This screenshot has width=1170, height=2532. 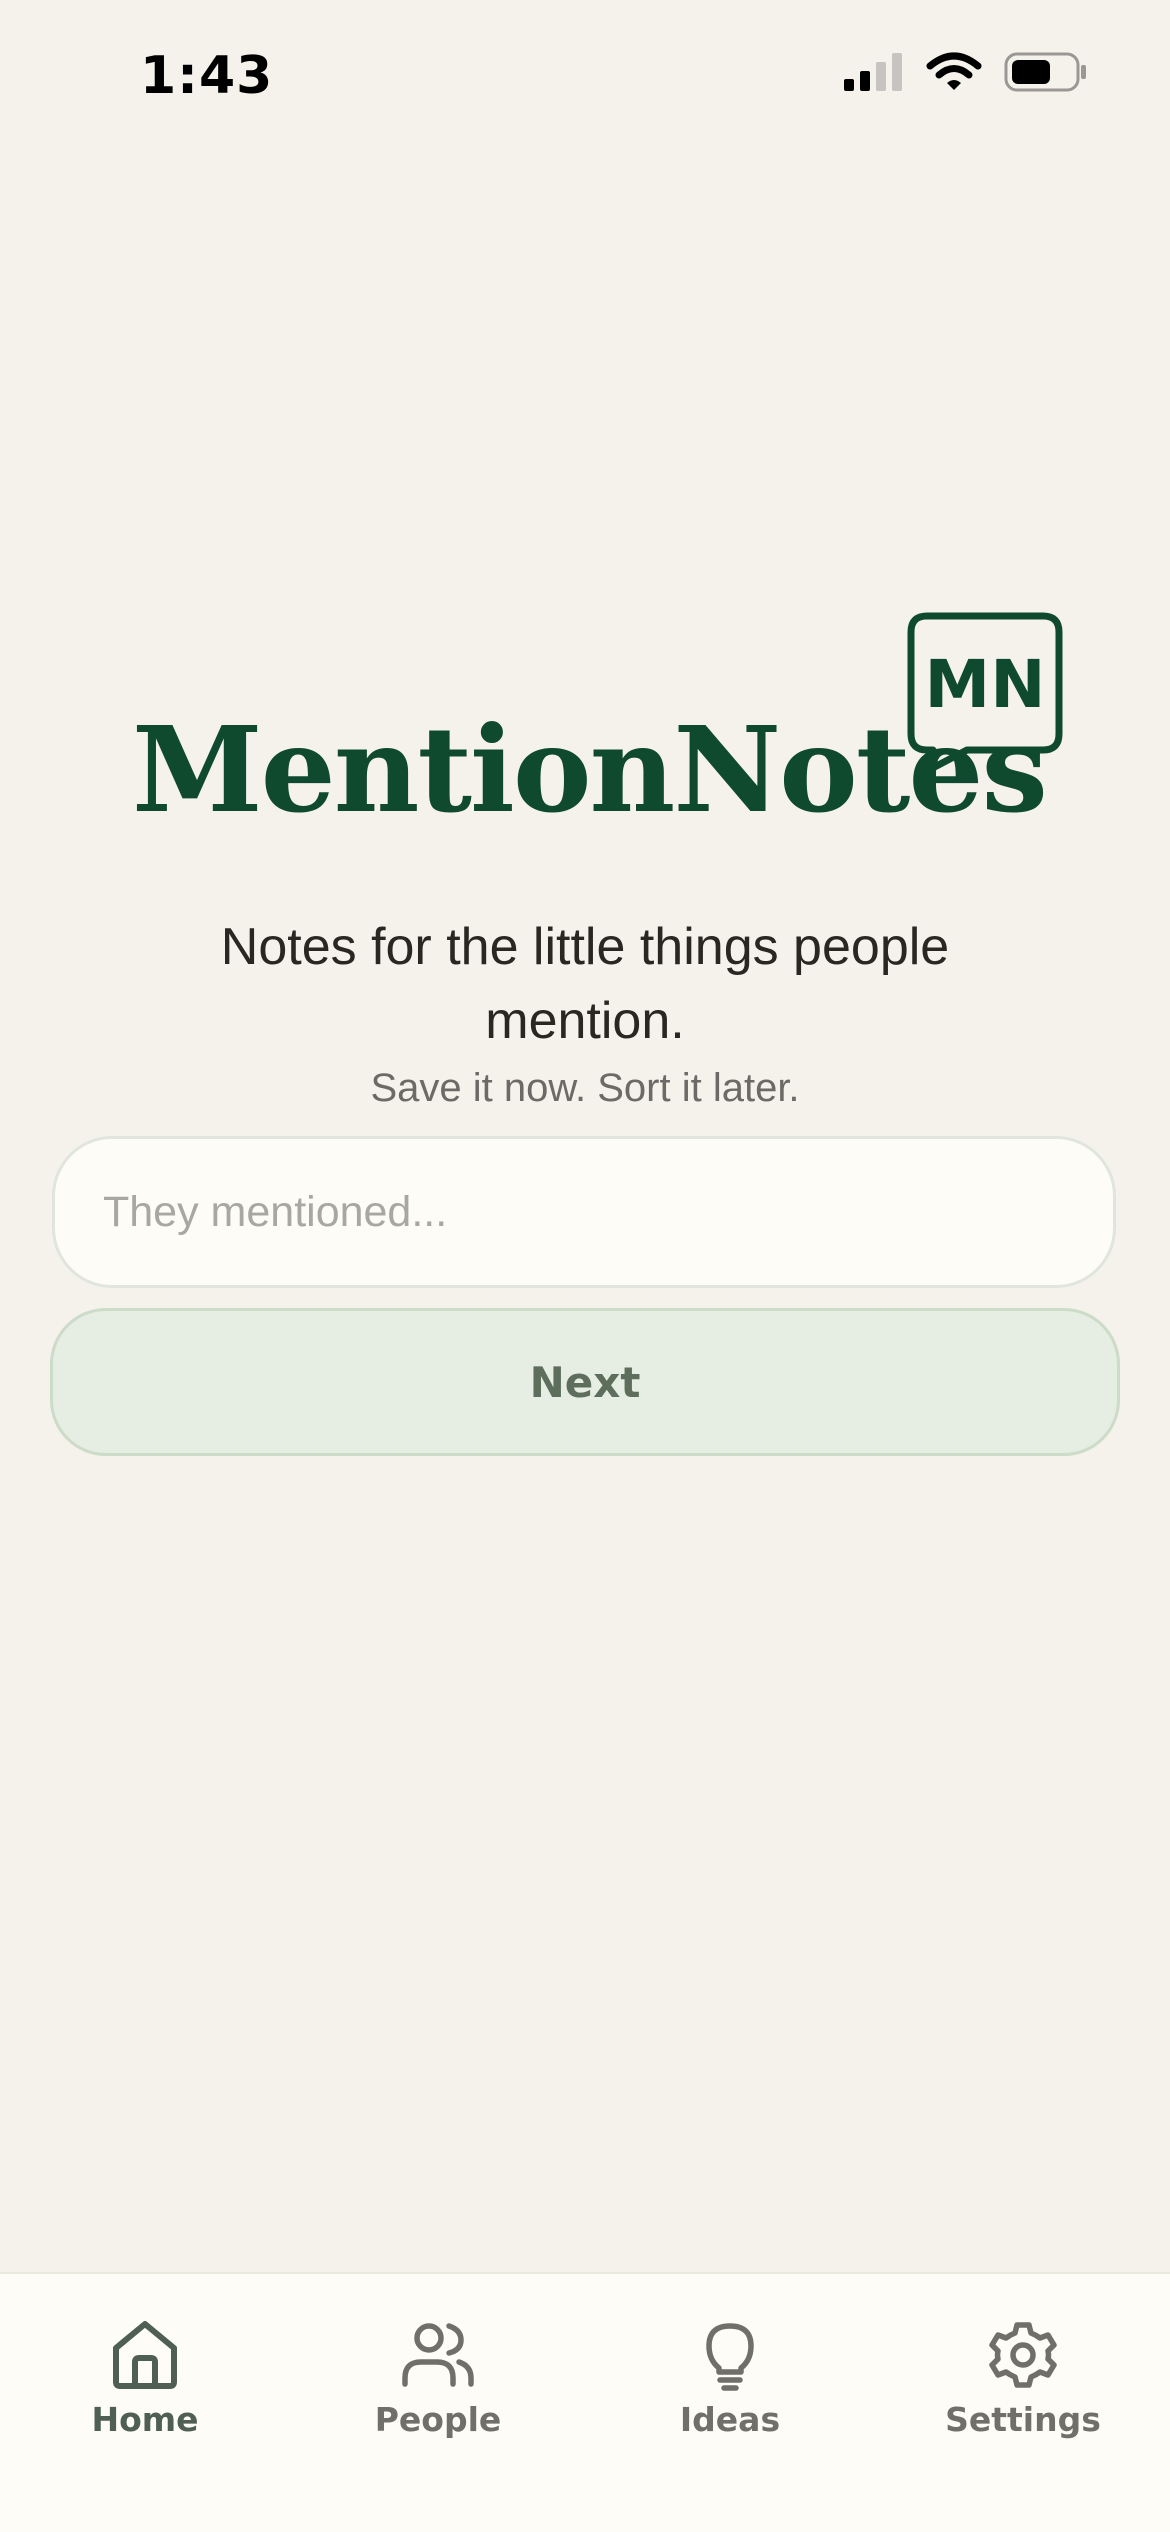 What do you see at coordinates (438, 2355) in the screenshot?
I see `people-icon` at bounding box center [438, 2355].